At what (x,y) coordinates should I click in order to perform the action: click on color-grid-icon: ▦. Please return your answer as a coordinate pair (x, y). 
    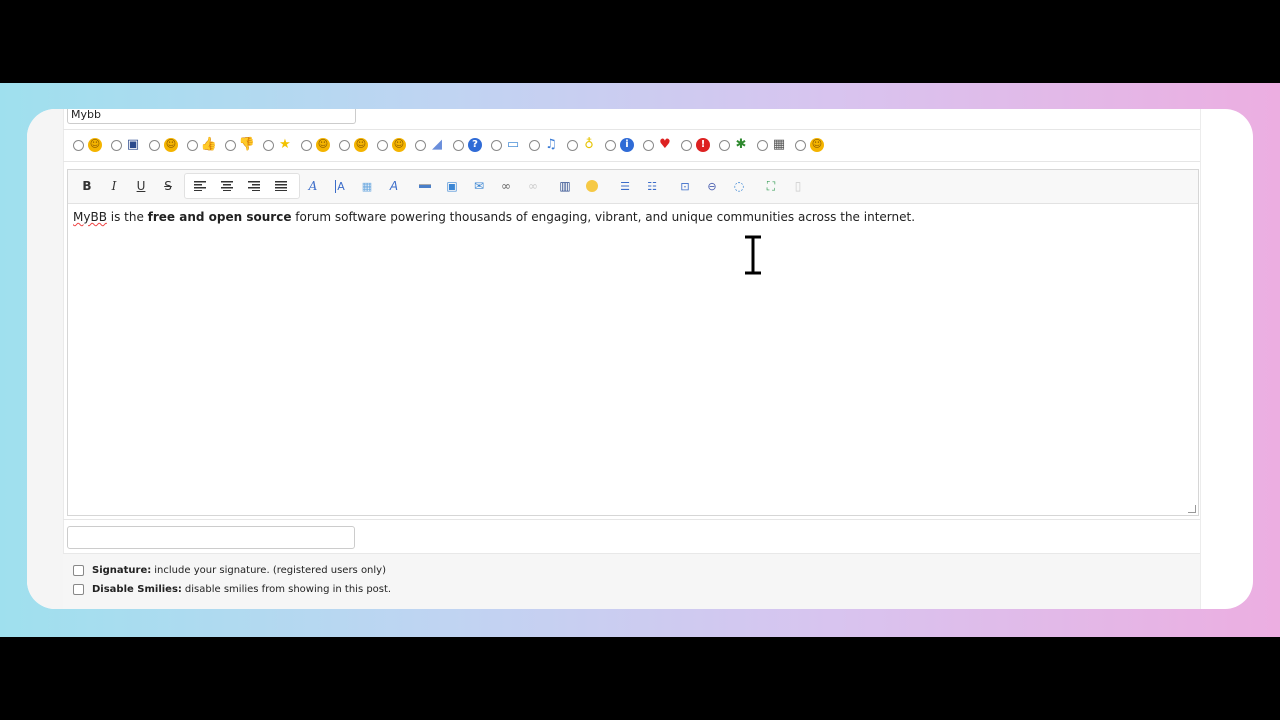
    Looking at the image, I should click on (367, 186).